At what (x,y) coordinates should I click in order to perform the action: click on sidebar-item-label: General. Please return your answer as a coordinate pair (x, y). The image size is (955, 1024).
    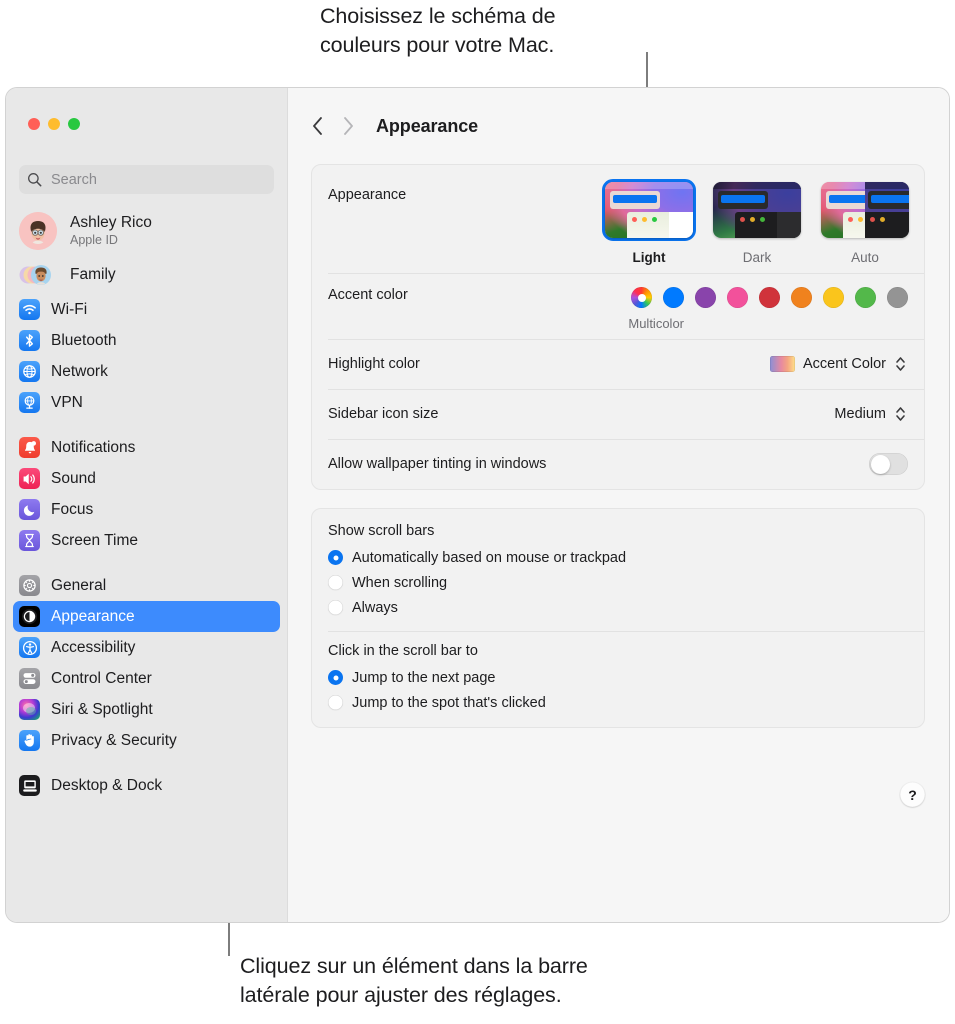
    Looking at the image, I should click on (79, 585).